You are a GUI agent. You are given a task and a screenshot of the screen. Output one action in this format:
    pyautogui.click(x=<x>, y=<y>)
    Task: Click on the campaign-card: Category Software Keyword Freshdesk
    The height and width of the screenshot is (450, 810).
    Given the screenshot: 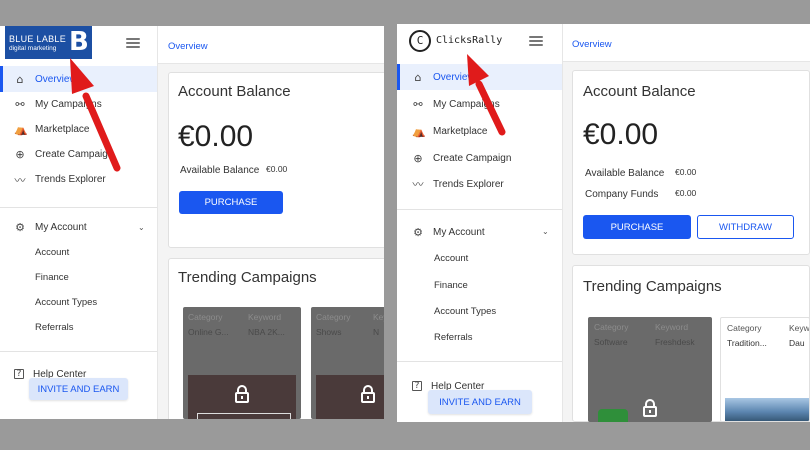 What is the action you would take?
    pyautogui.click(x=650, y=369)
    